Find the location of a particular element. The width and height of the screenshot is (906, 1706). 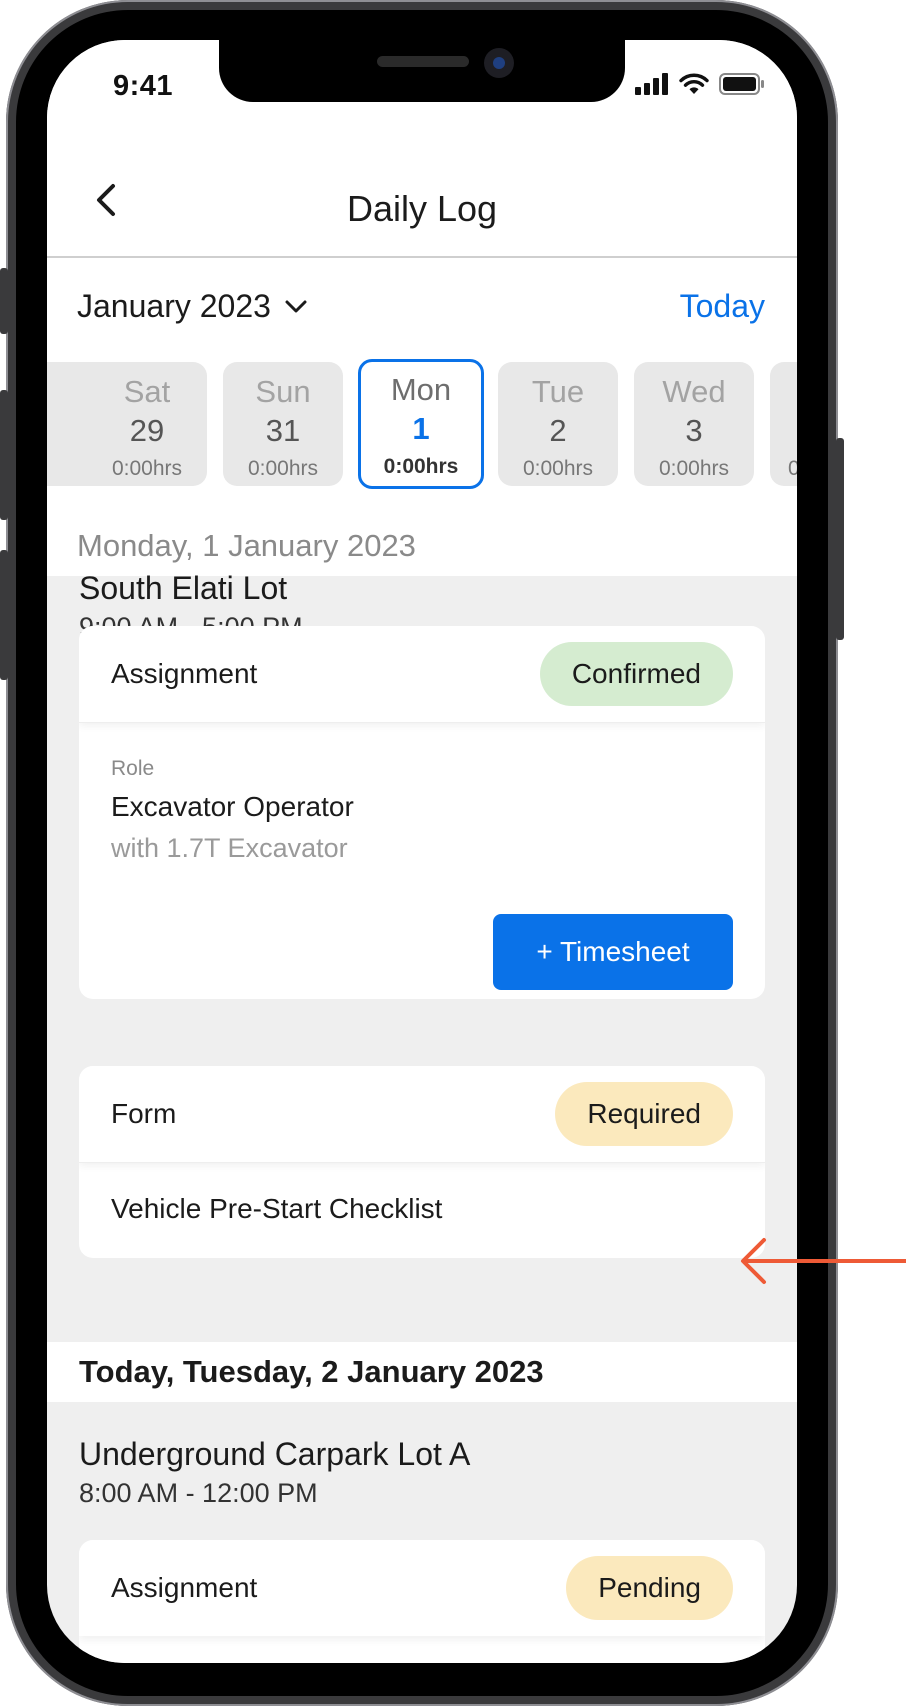

page-title: Daily Log is located at coordinates (422, 208).